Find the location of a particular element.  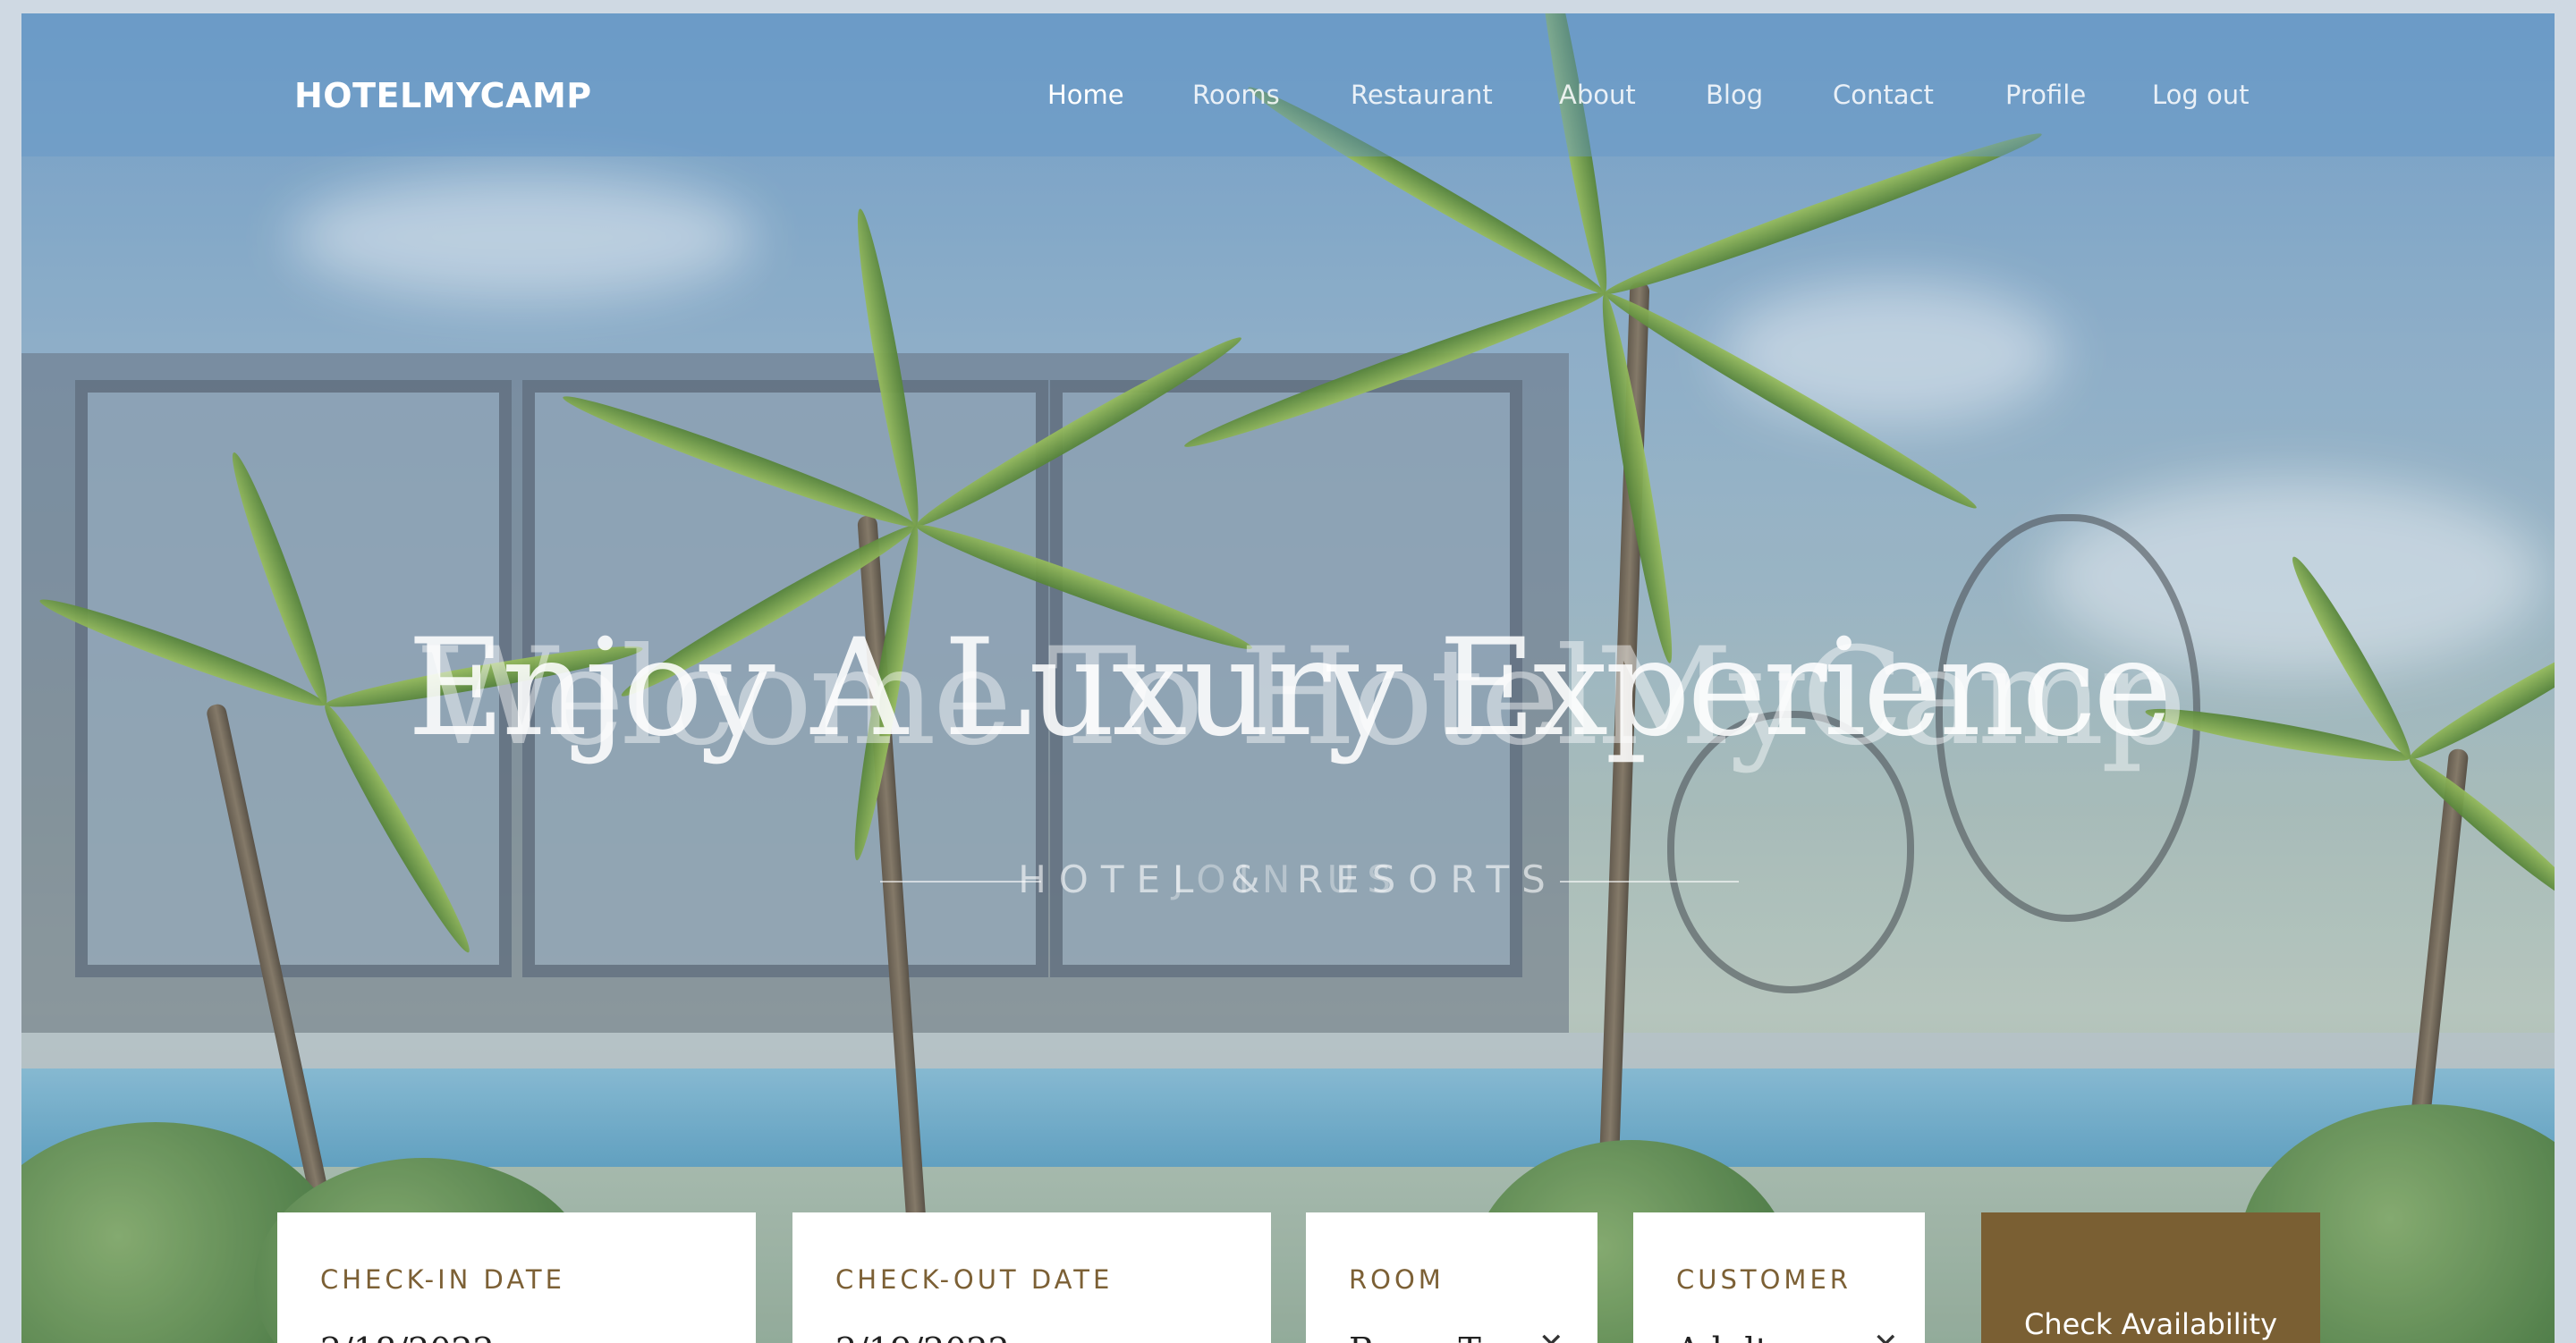

checkin-date-input: 2/18/2022 is located at coordinates (407, 1337).